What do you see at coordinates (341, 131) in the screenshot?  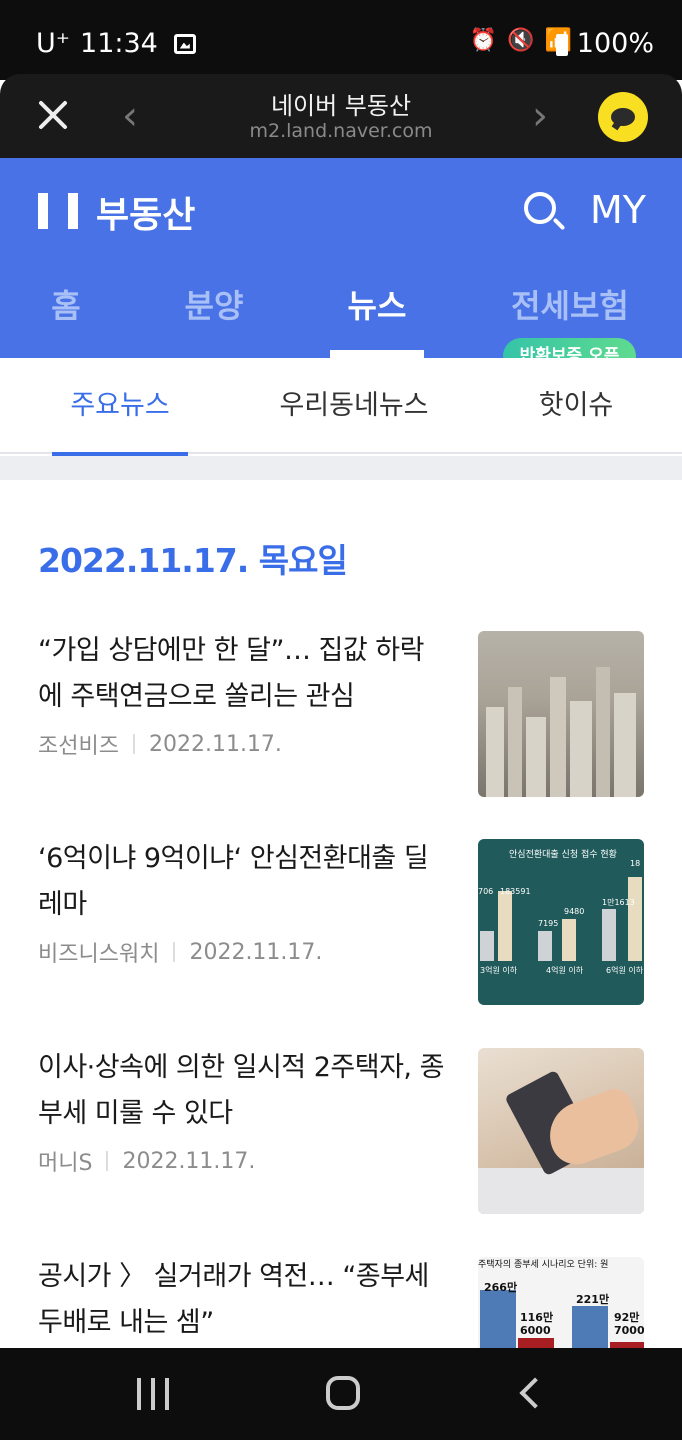 I see `browser-url: m2.land.naver.com` at bounding box center [341, 131].